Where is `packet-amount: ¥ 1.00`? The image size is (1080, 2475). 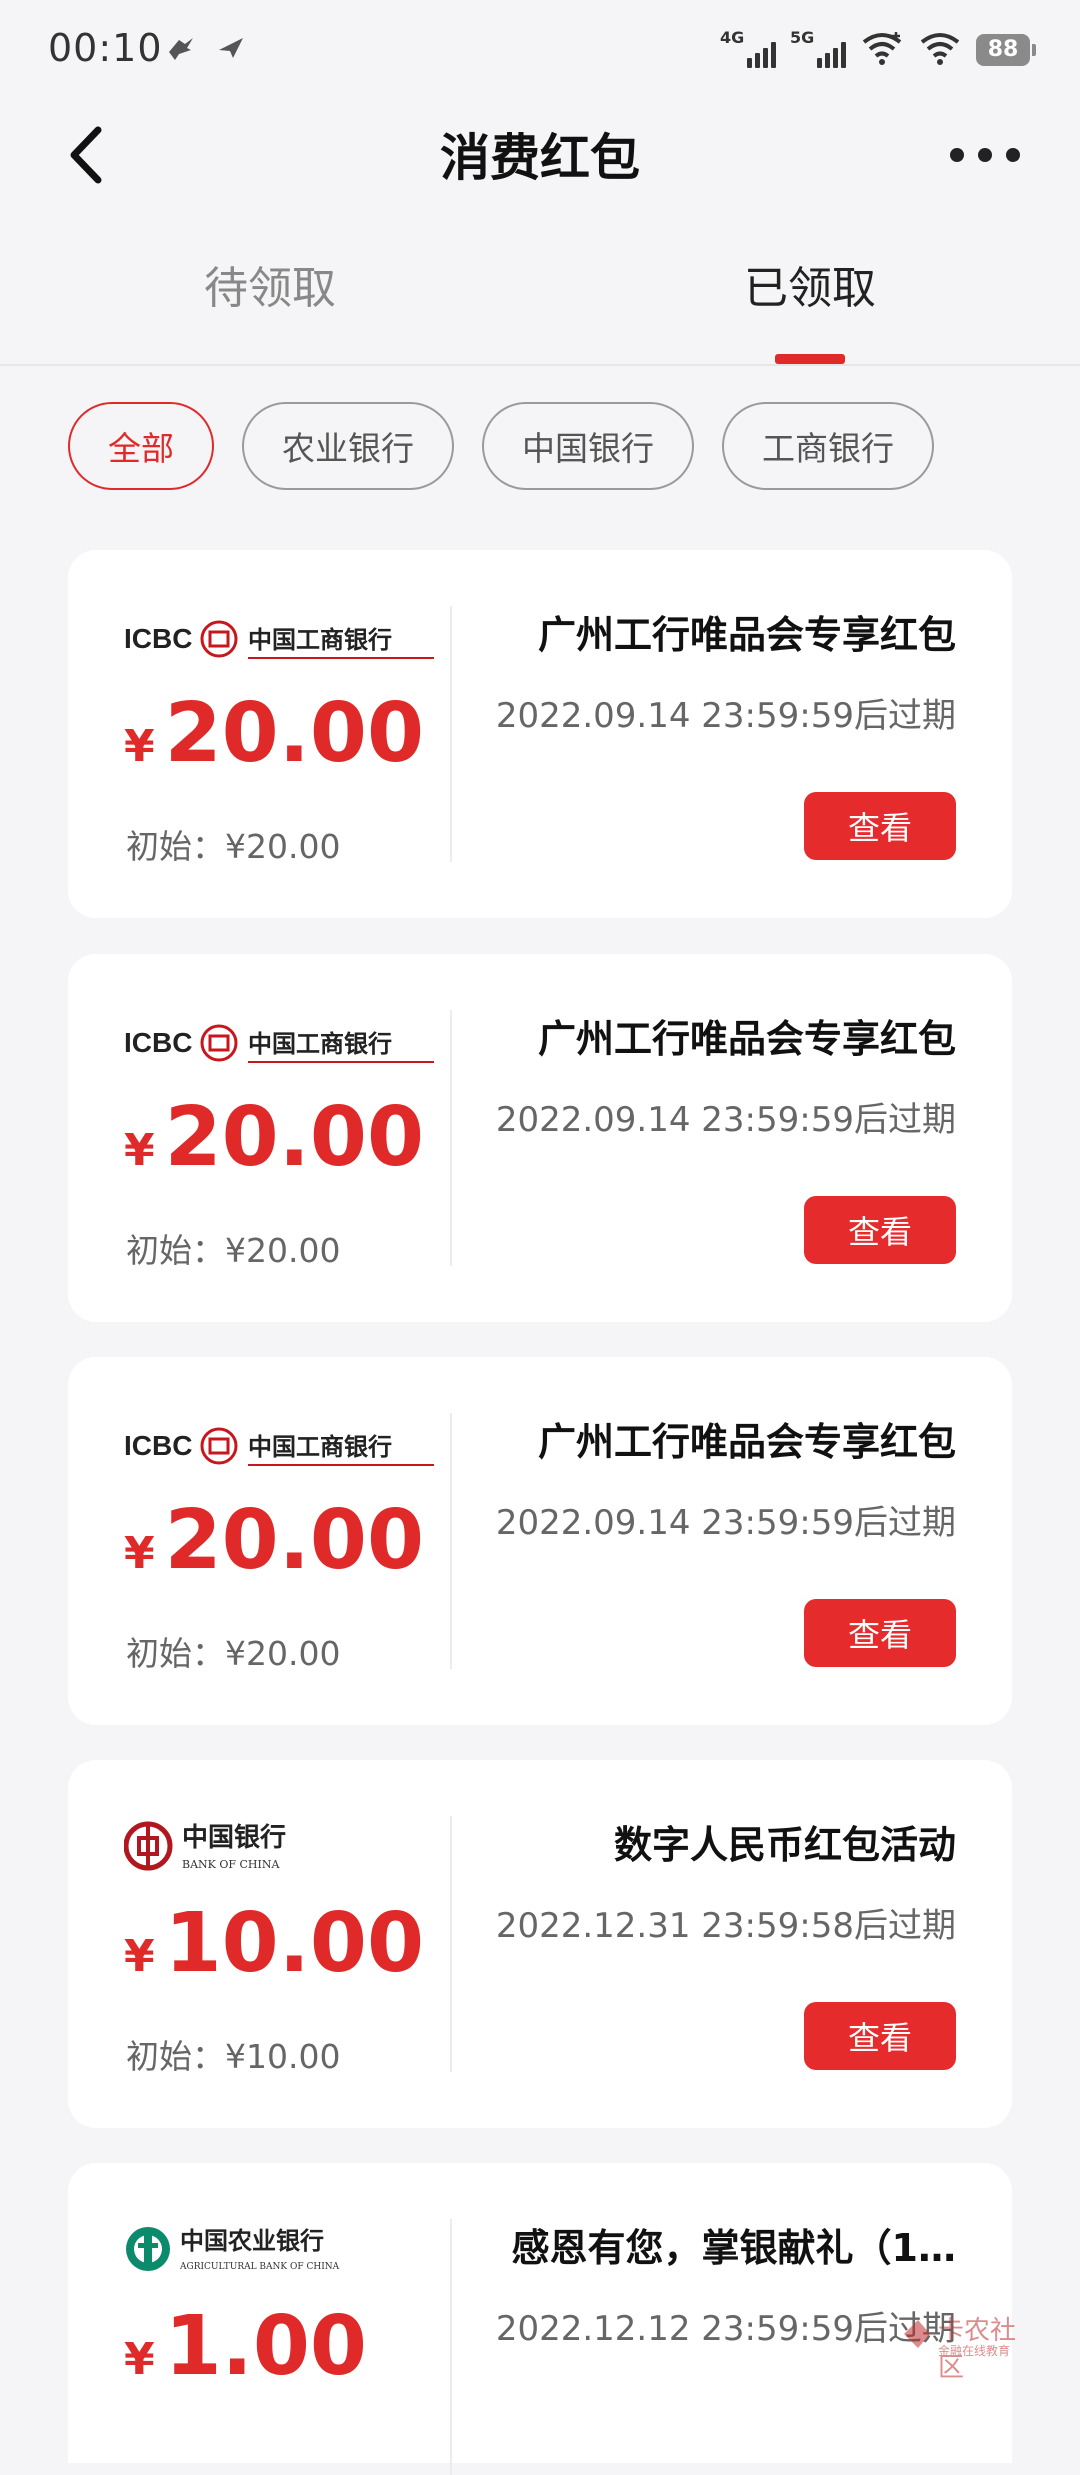 packet-amount: ¥ 1.00 is located at coordinates (245, 2346).